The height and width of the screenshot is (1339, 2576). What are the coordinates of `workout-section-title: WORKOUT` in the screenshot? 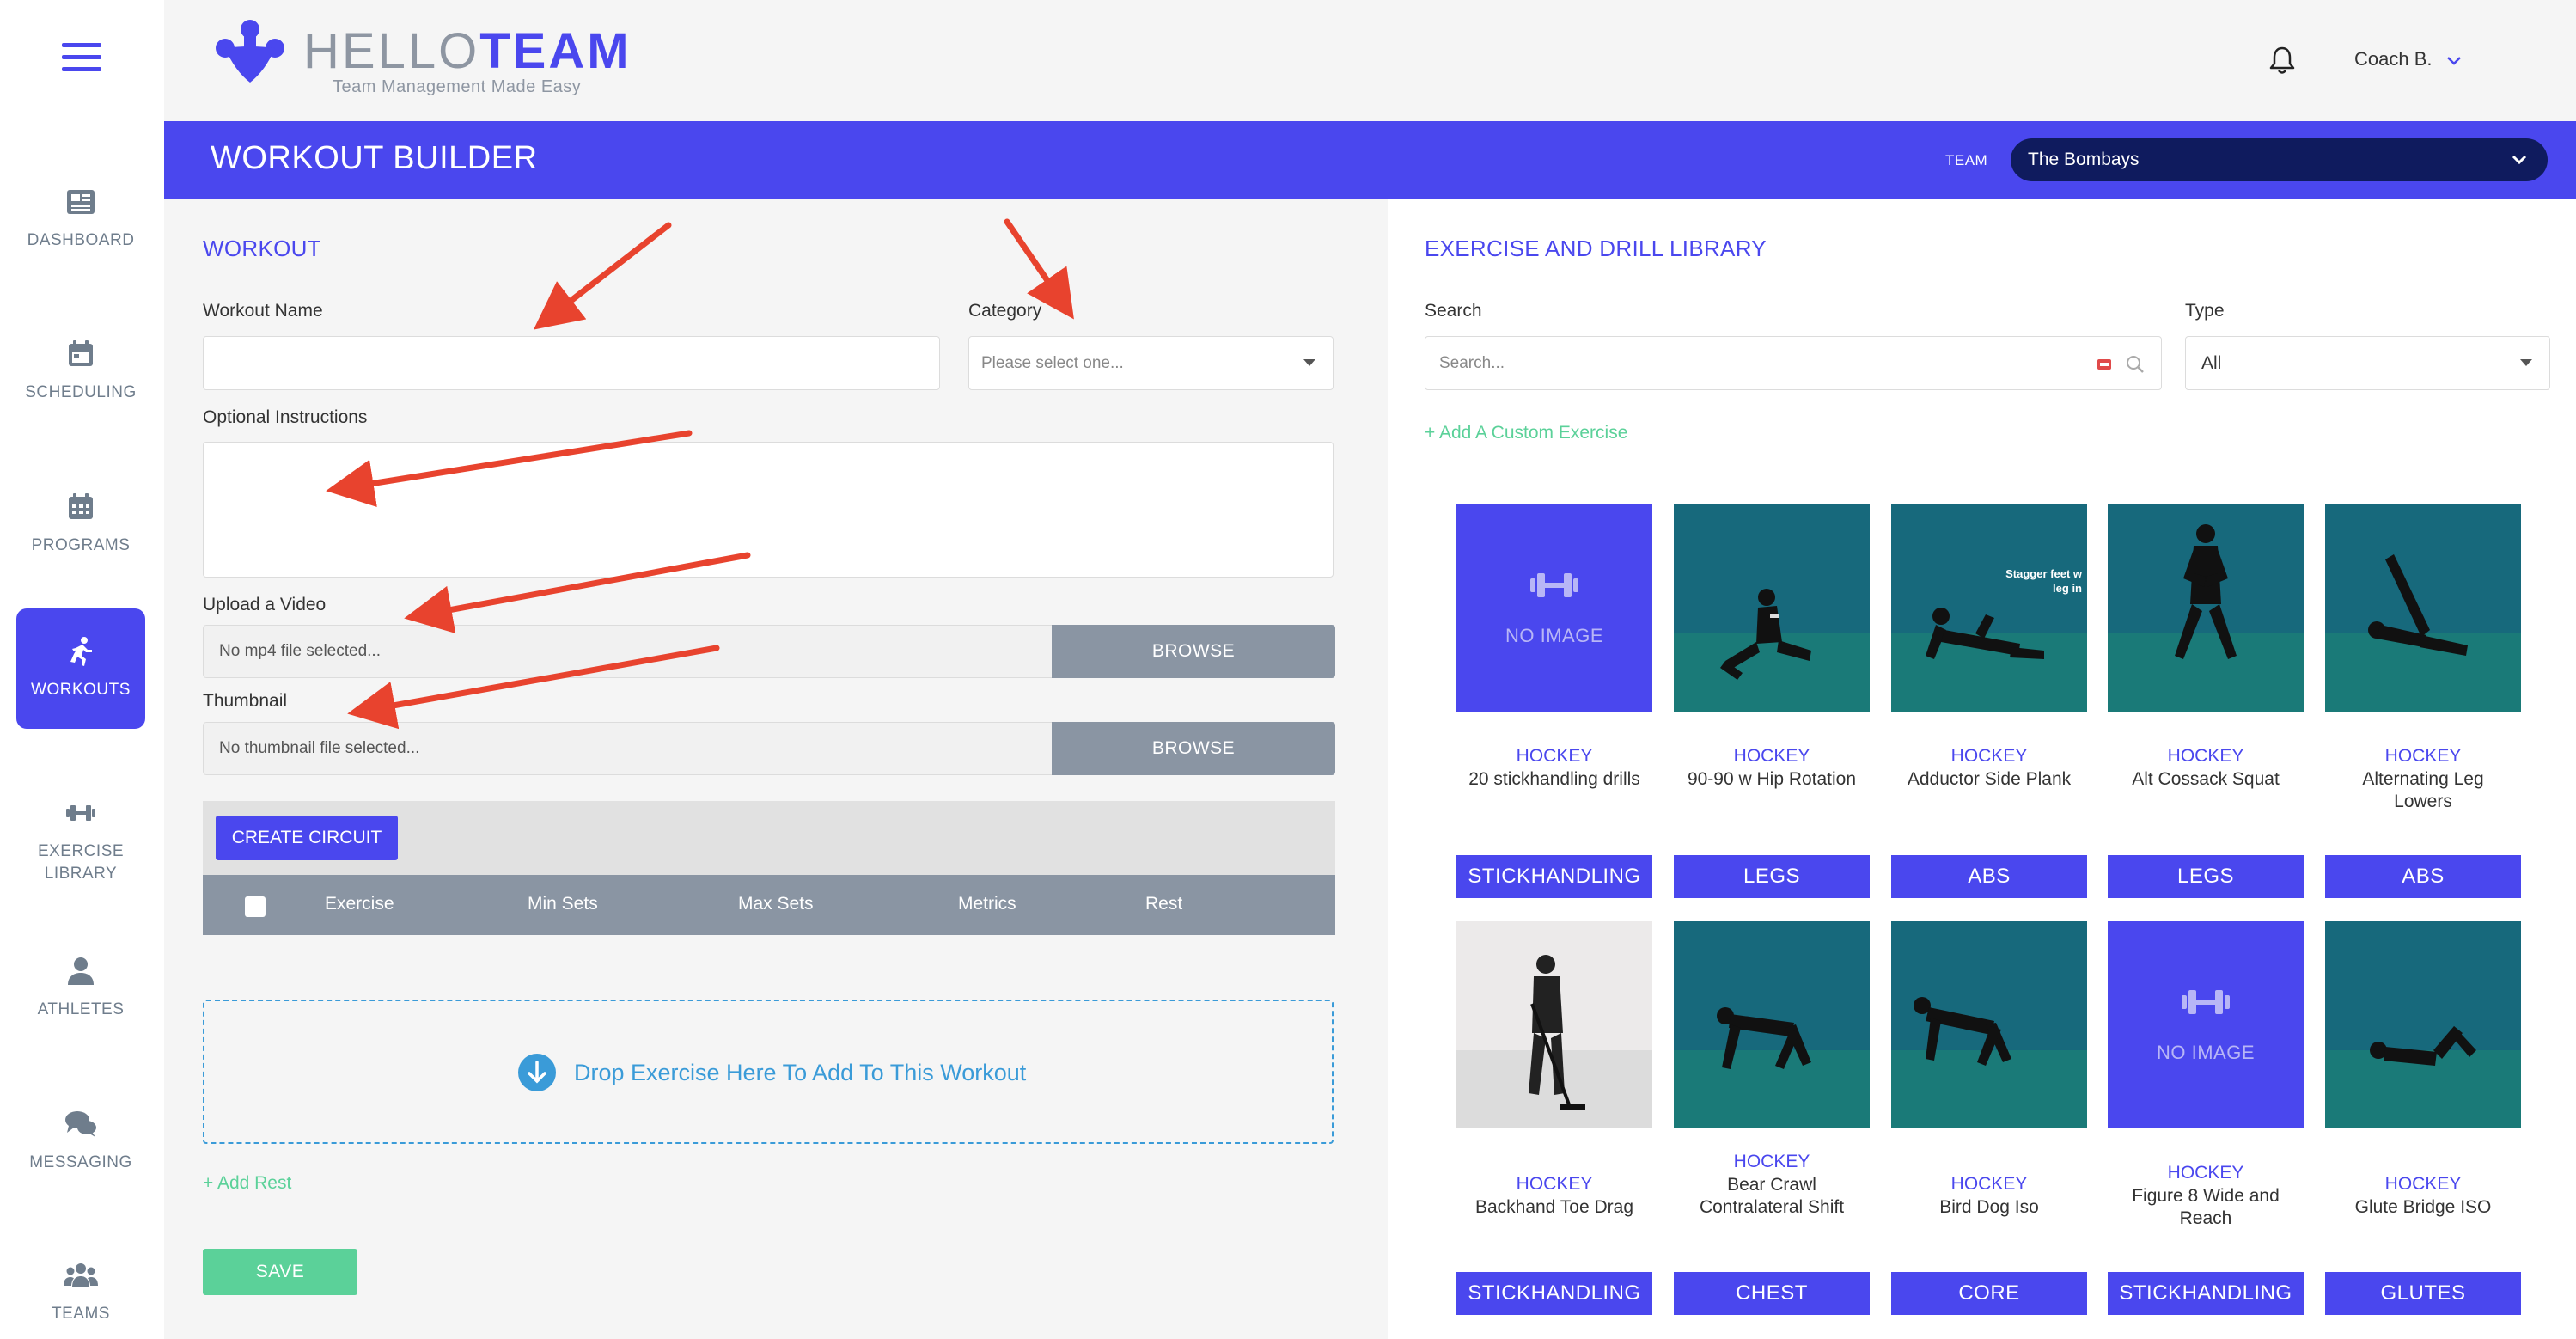 It's located at (262, 248).